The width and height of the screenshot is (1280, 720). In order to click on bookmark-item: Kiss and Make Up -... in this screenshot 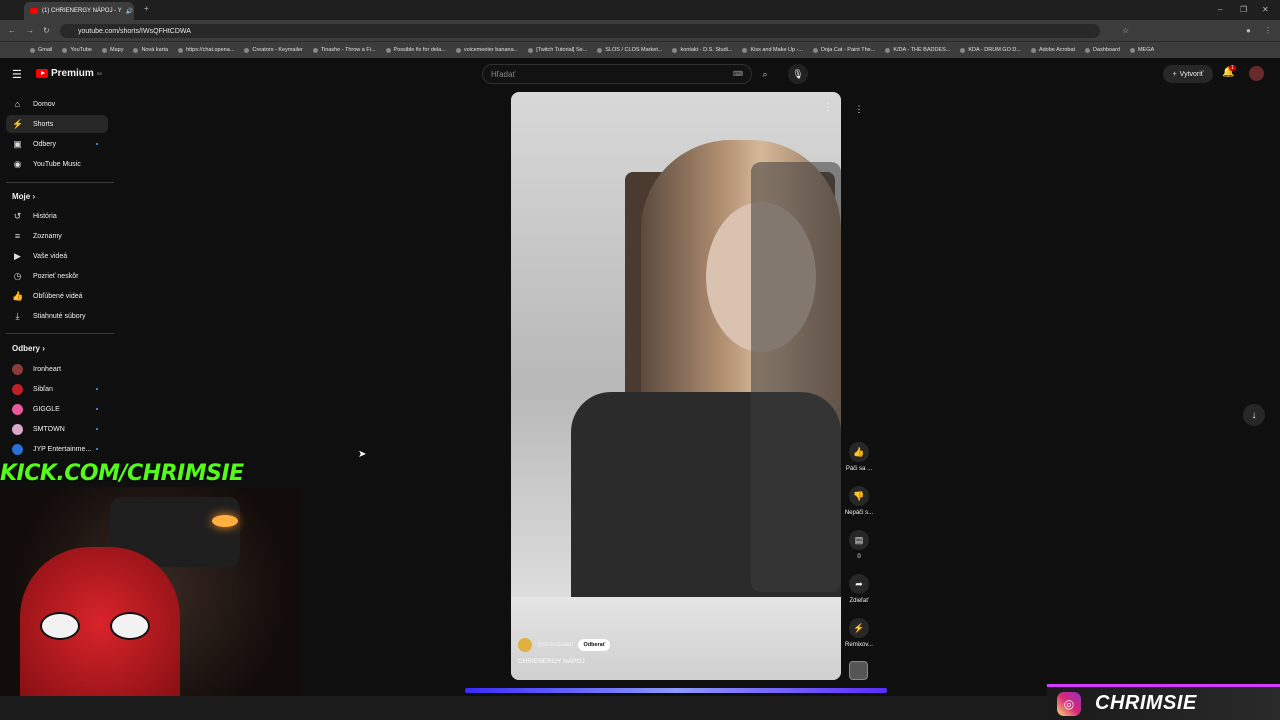, I will do `click(772, 50)`.